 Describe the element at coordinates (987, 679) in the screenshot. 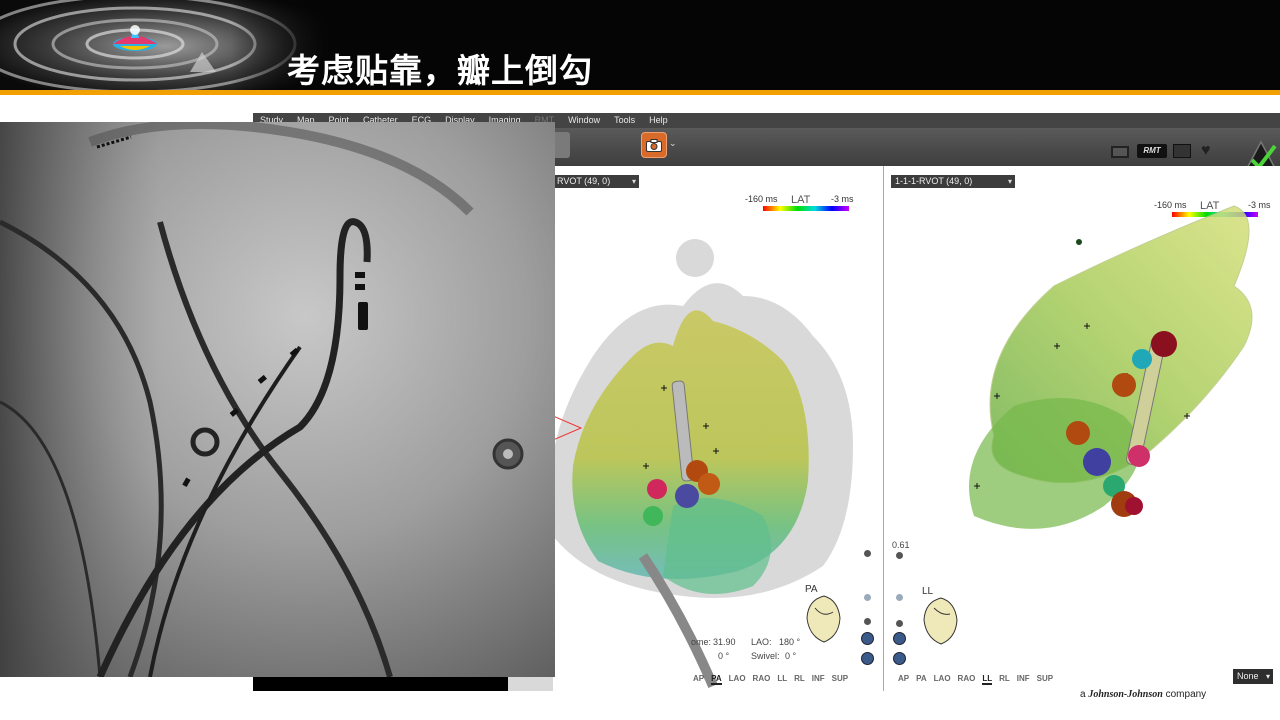

I see `orient-ll-right: LL` at that location.